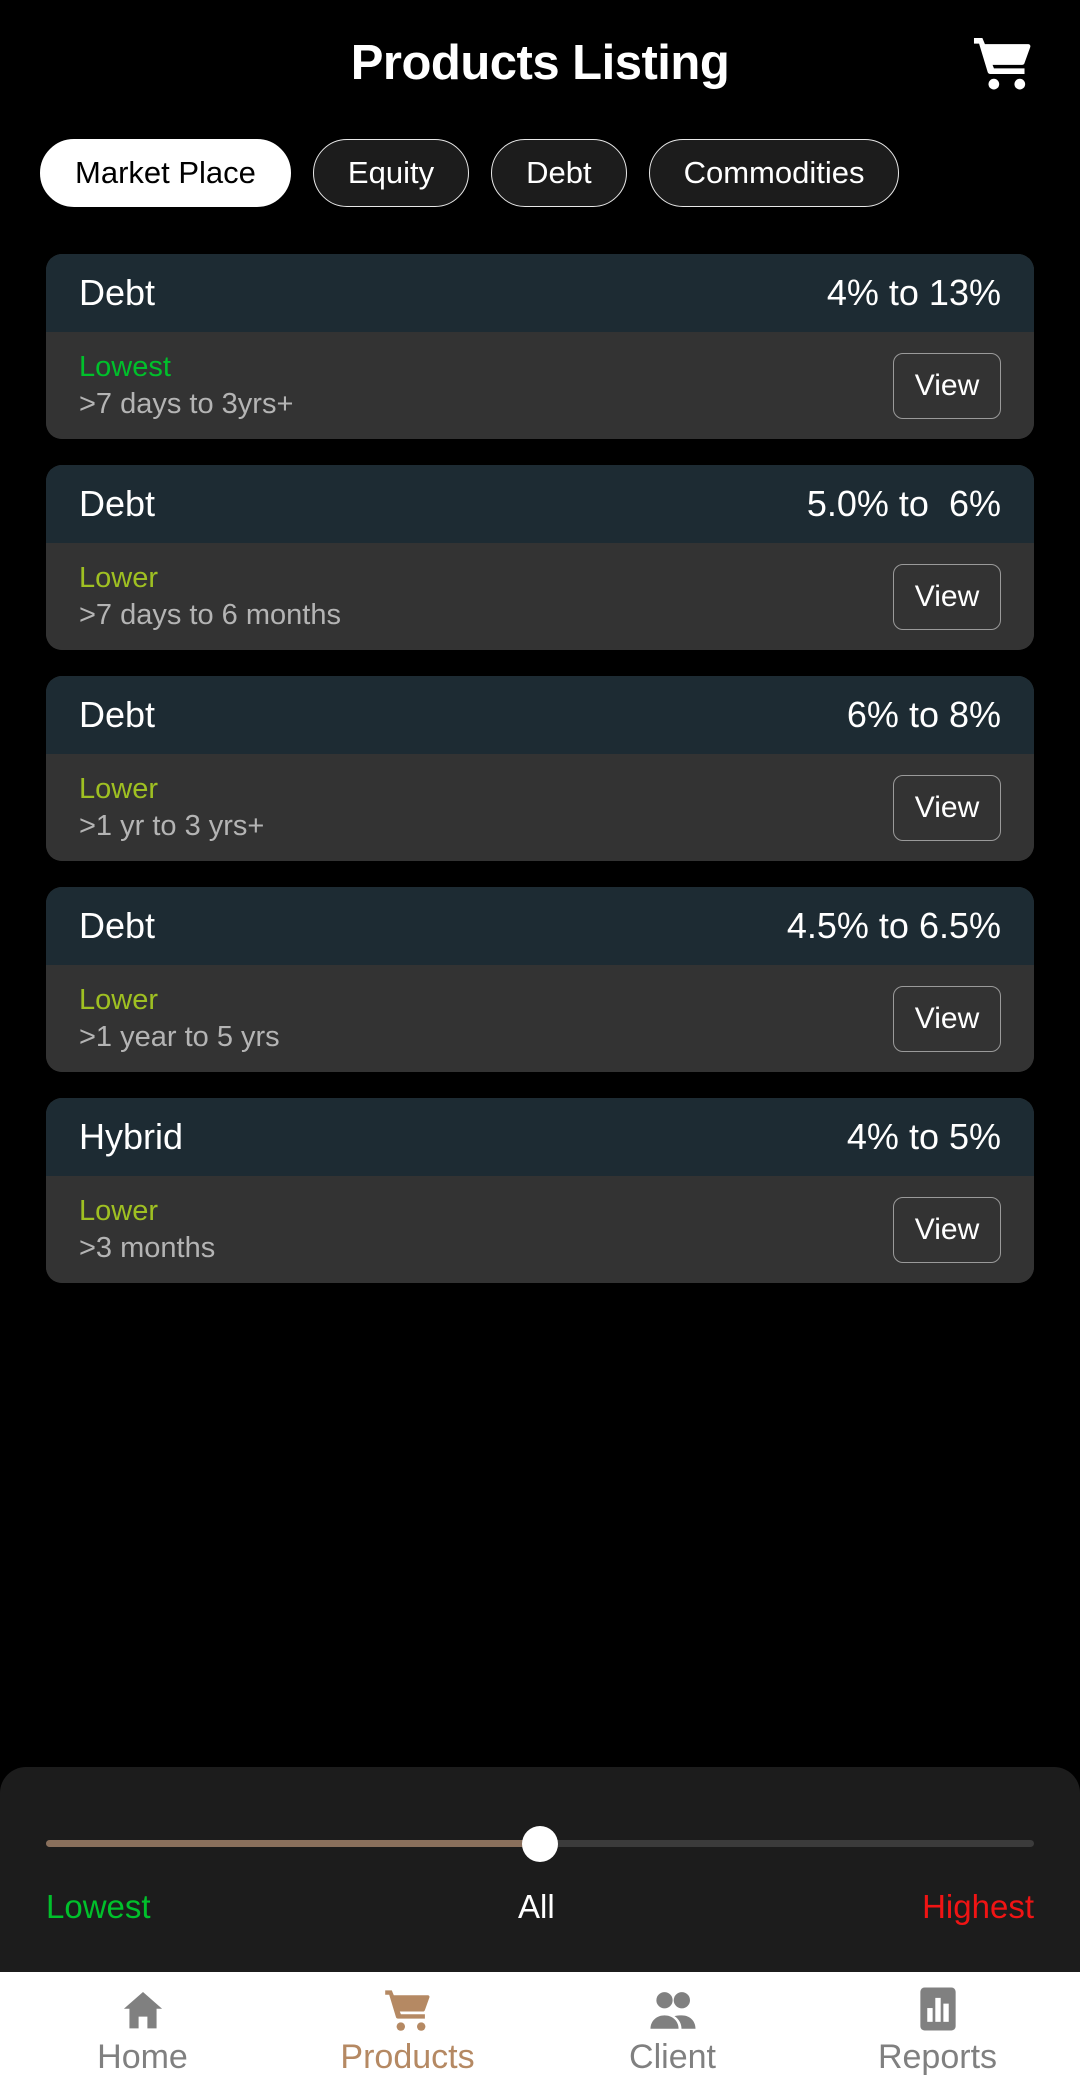 The height and width of the screenshot is (2087, 1080). I want to click on cart-icon, so click(1003, 63).